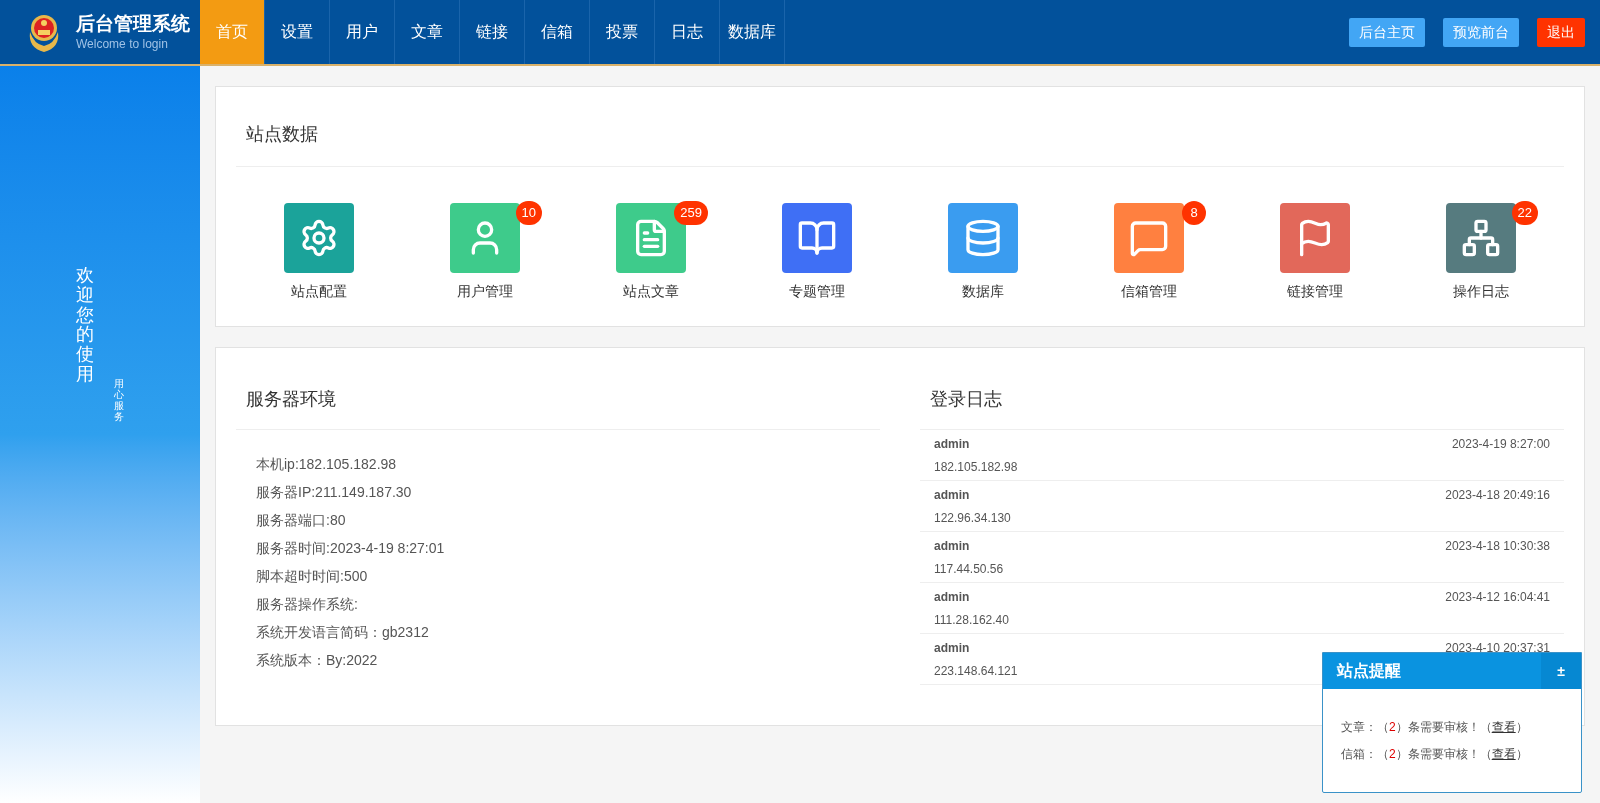 This screenshot has height=803, width=1600. I want to click on log-time: 2023-4-12 16:04:41, so click(1497, 597).